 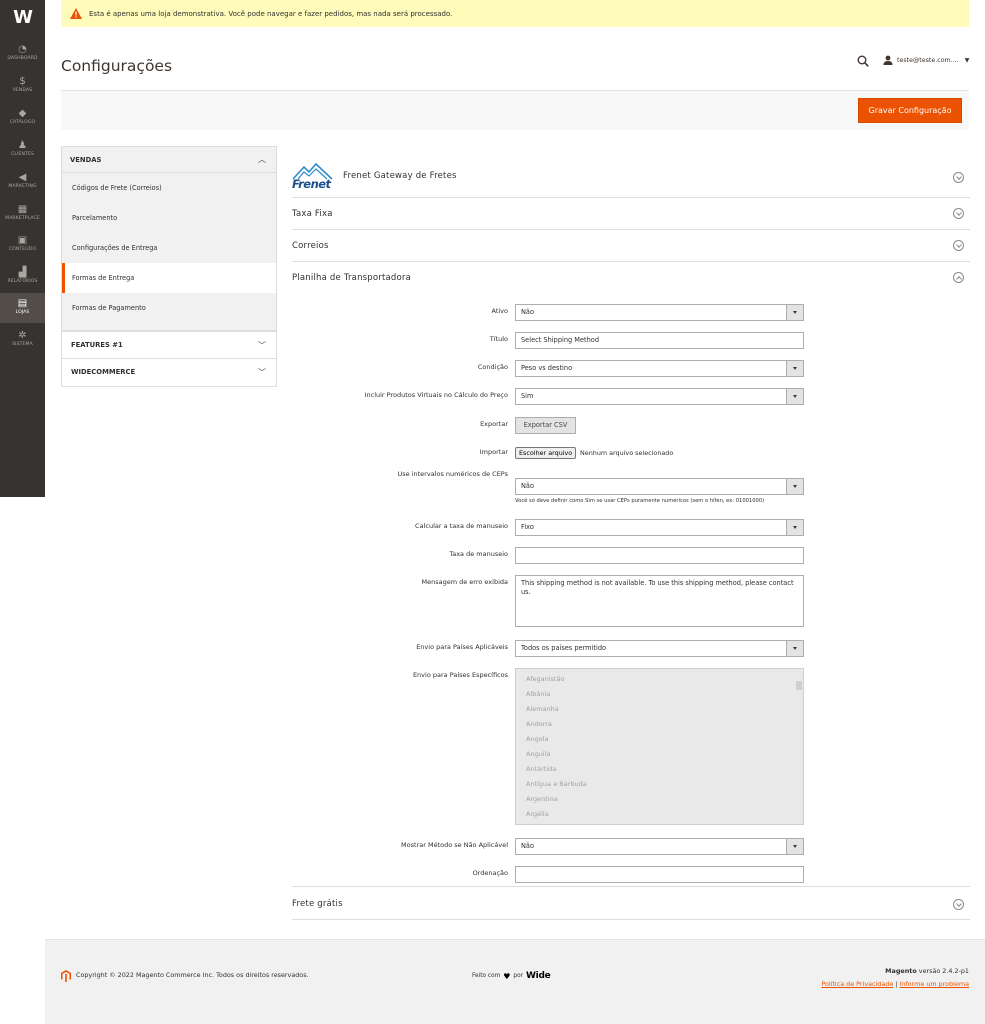 What do you see at coordinates (486, 976) in the screenshot?
I see `made-with-text: Feito com` at bounding box center [486, 976].